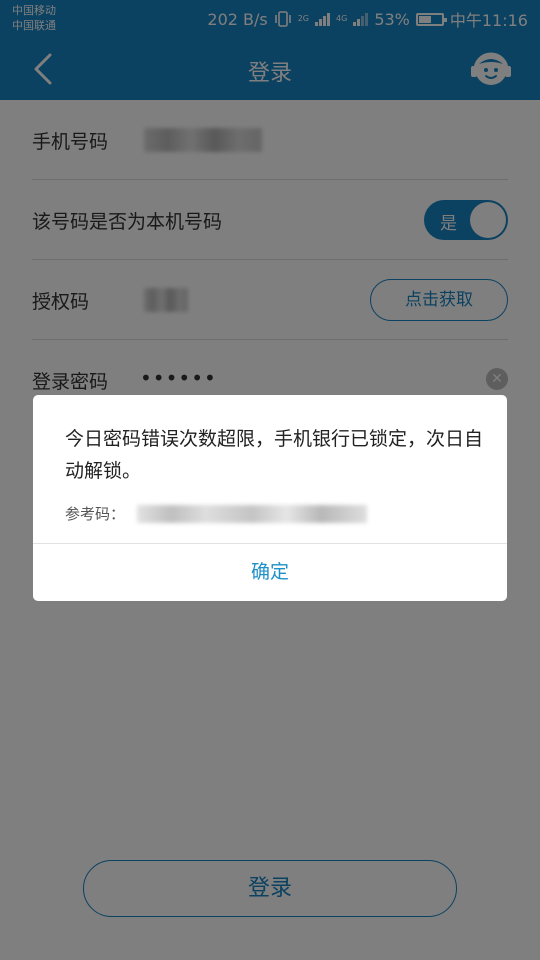 The width and height of the screenshot is (540, 960). I want to click on reference-code-label: 参考码：, so click(95, 514).